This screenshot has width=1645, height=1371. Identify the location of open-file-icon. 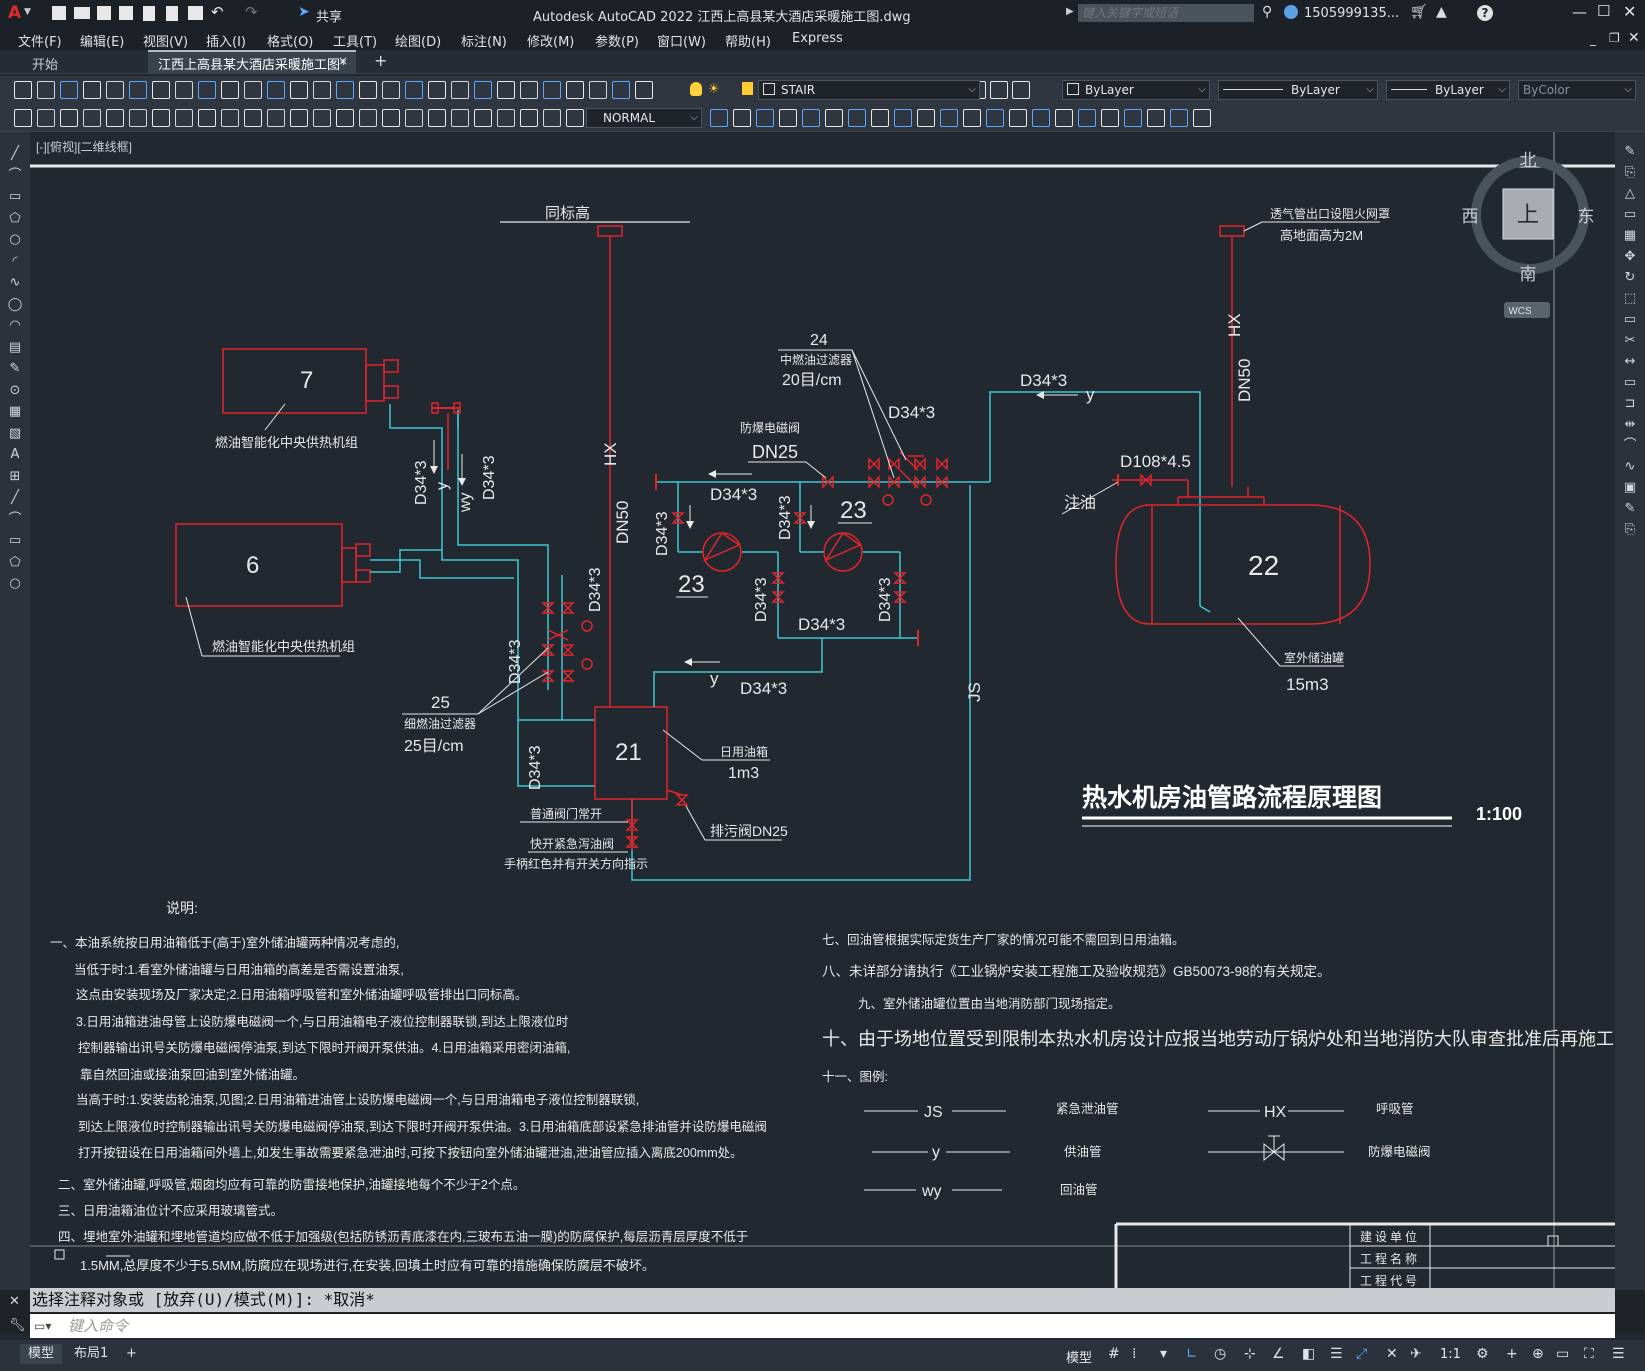
(82, 13).